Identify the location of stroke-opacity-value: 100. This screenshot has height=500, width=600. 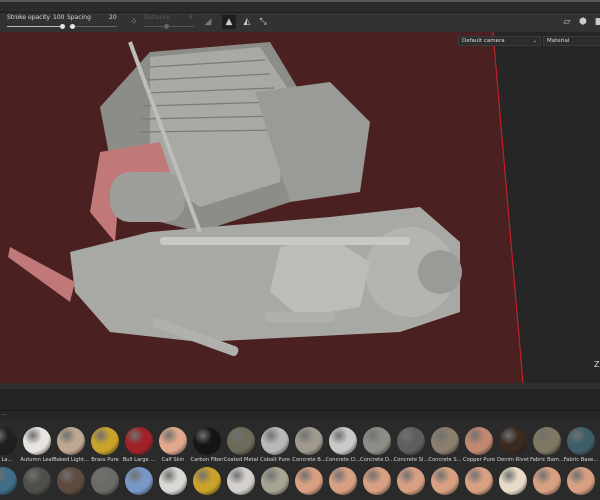
(58, 17).